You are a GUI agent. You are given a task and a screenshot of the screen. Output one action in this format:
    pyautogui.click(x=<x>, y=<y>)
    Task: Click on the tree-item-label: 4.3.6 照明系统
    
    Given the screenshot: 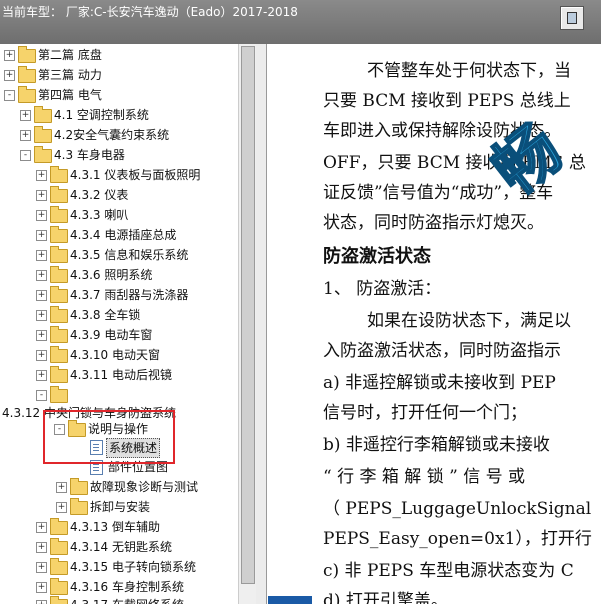 What is the action you would take?
    pyautogui.click(x=111, y=275)
    